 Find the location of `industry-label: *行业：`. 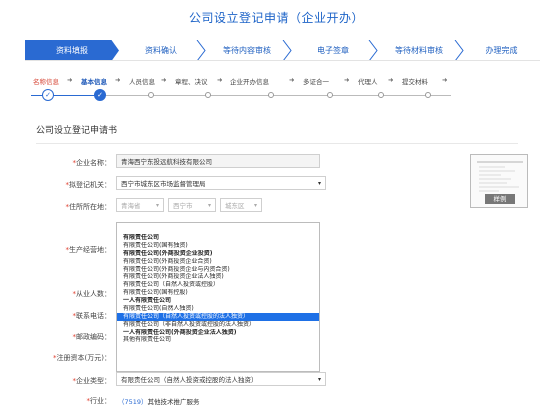

industry-label: *行业： is located at coordinates (99, 401).